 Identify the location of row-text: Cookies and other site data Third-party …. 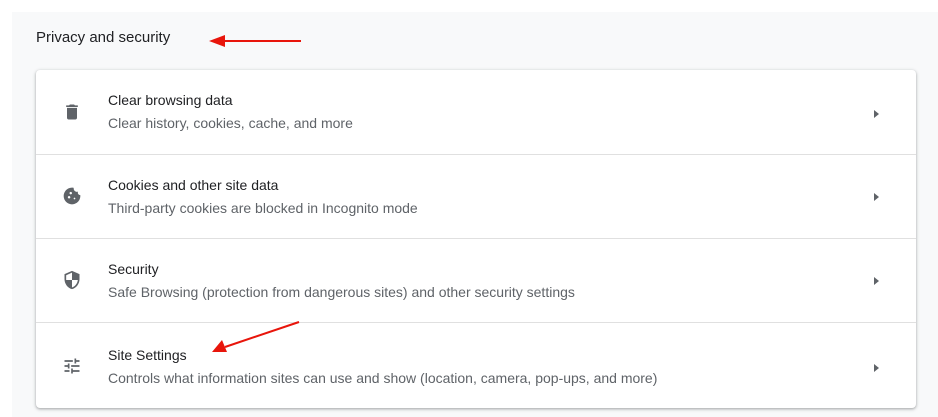
(478, 196).